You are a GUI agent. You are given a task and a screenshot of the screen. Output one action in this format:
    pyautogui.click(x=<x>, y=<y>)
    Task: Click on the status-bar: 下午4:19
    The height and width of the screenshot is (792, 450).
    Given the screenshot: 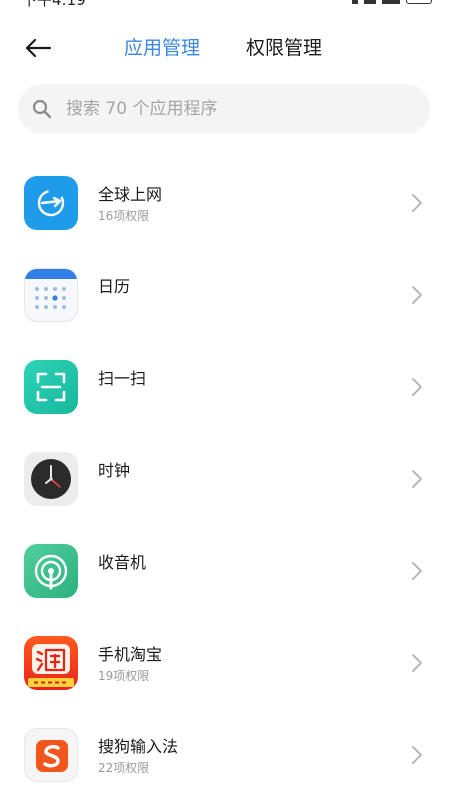 What is the action you would take?
    pyautogui.click(x=225, y=4)
    